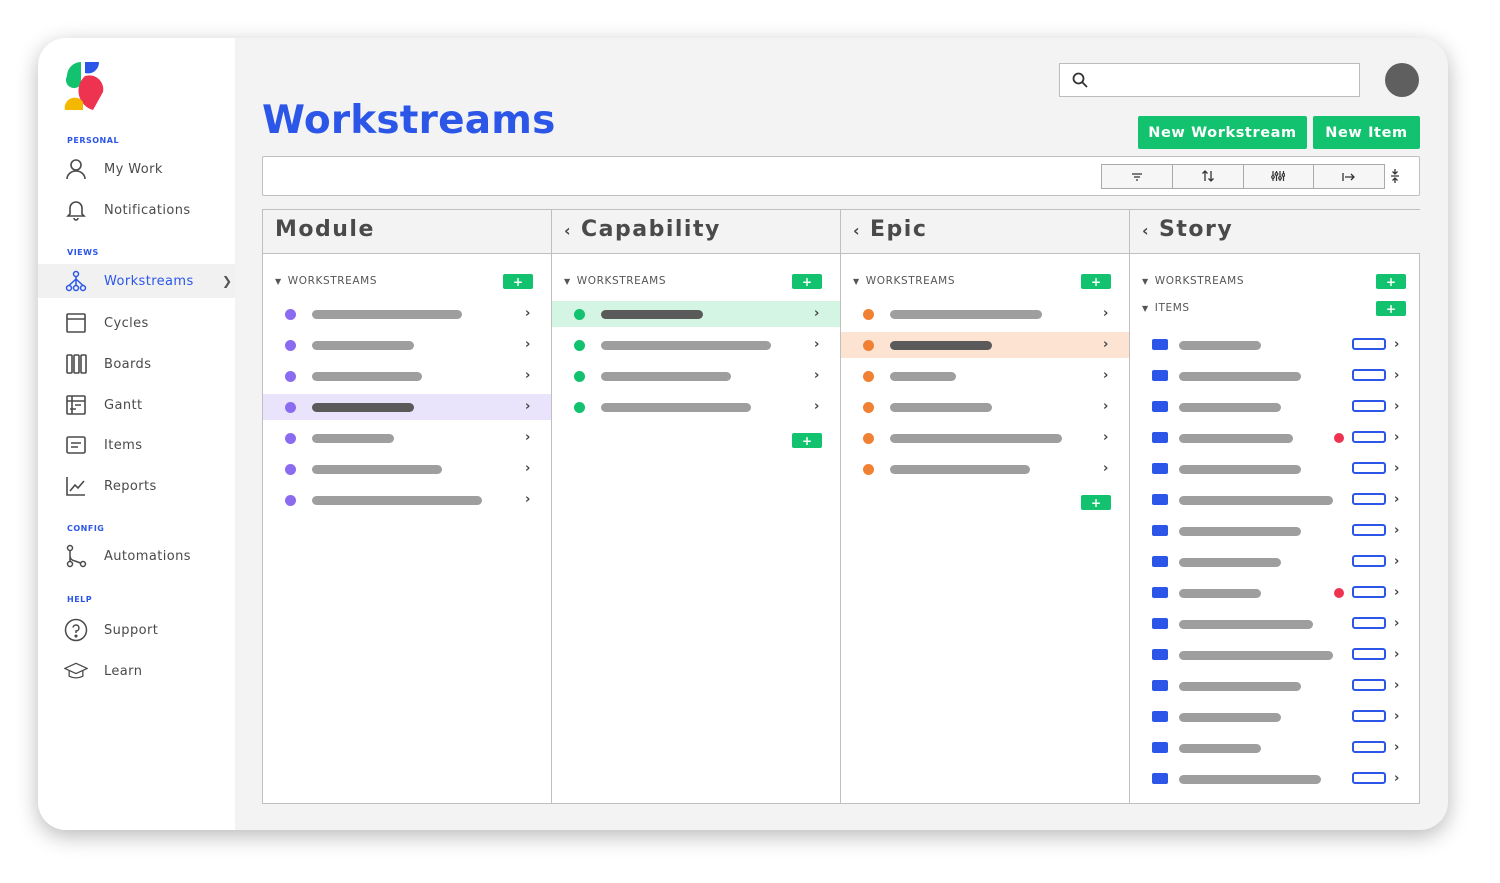 The height and width of the screenshot is (883, 1500). I want to click on sidebar-item-gantt: Gantt, so click(136, 405).